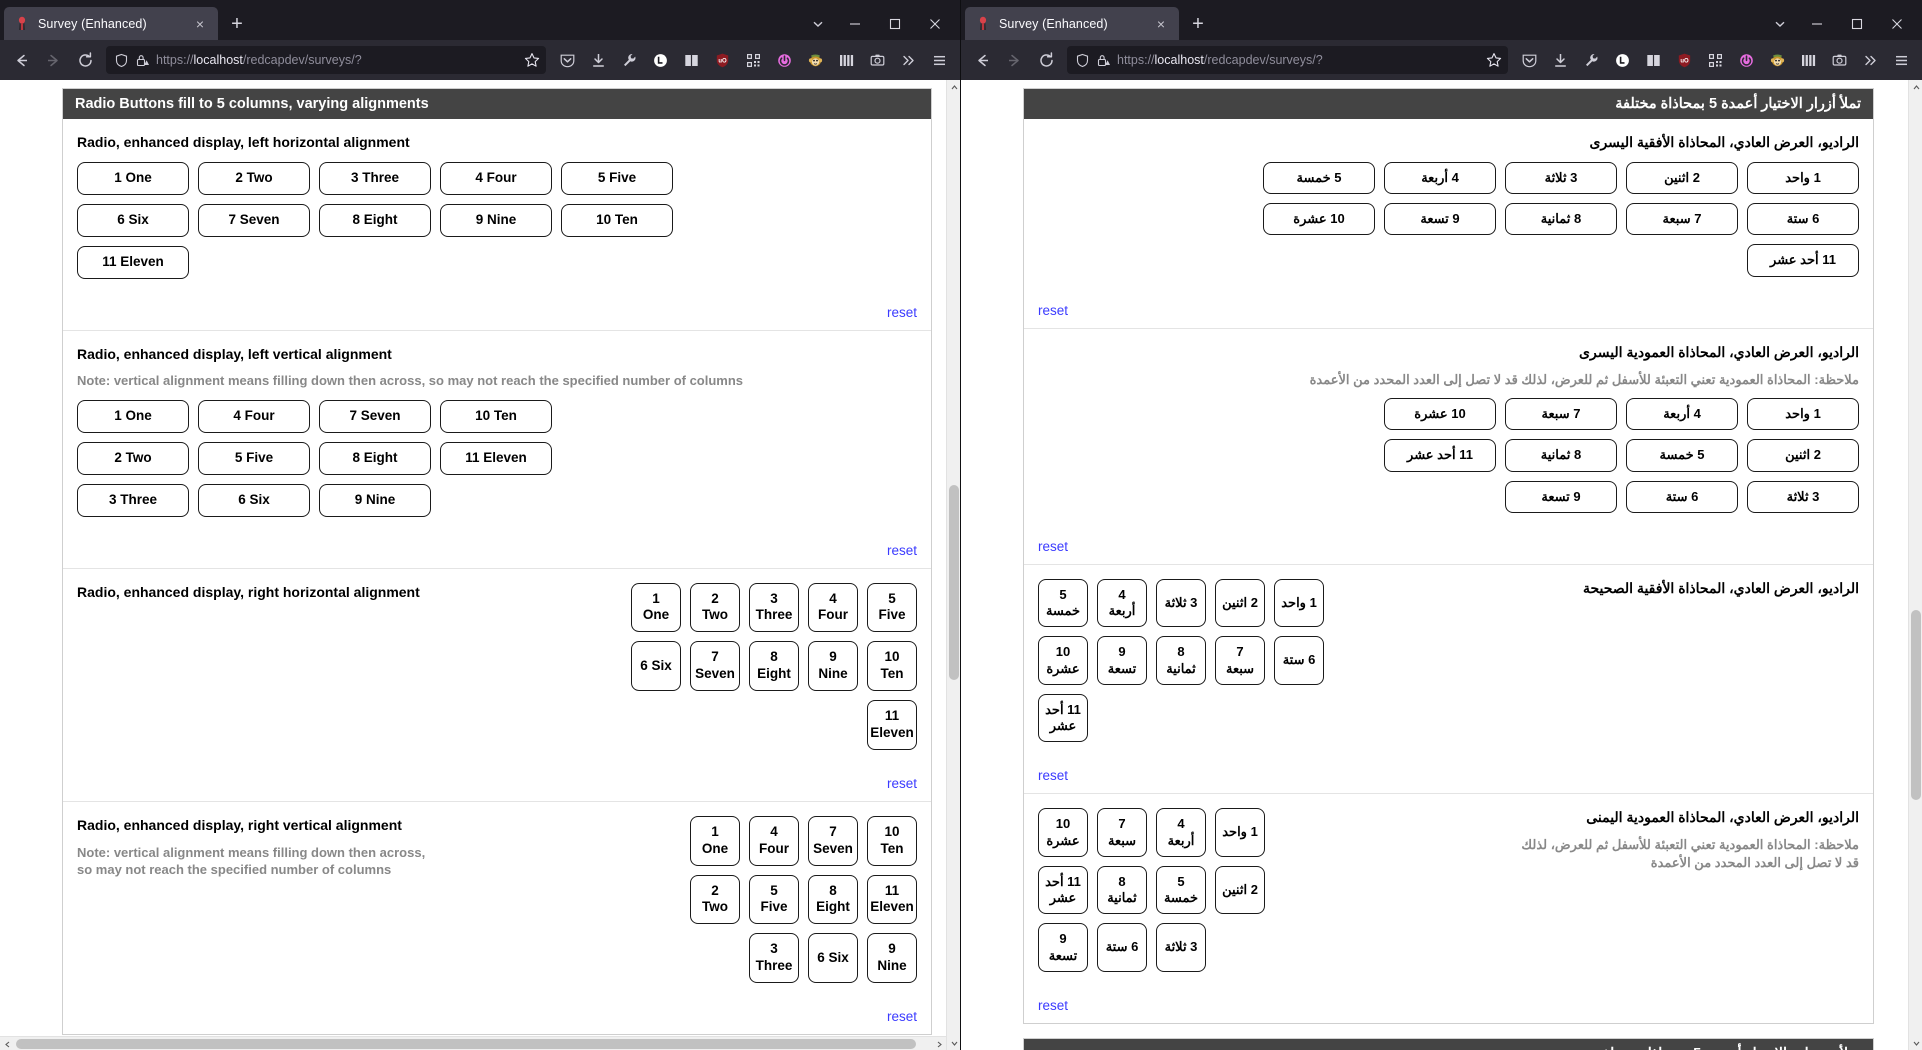 This screenshot has height=1050, width=1922. I want to click on chevron-down-icon, so click(1780, 24).